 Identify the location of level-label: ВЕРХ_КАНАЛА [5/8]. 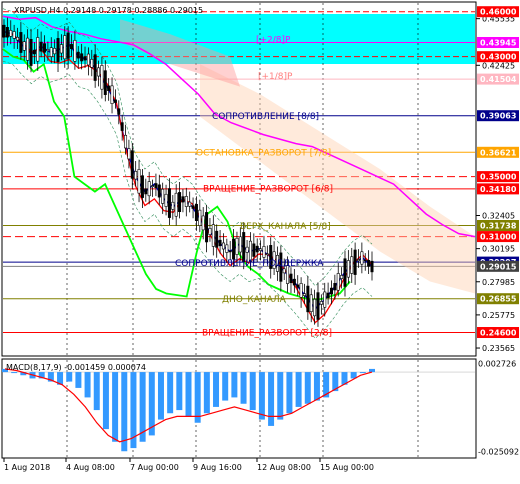
(285, 227).